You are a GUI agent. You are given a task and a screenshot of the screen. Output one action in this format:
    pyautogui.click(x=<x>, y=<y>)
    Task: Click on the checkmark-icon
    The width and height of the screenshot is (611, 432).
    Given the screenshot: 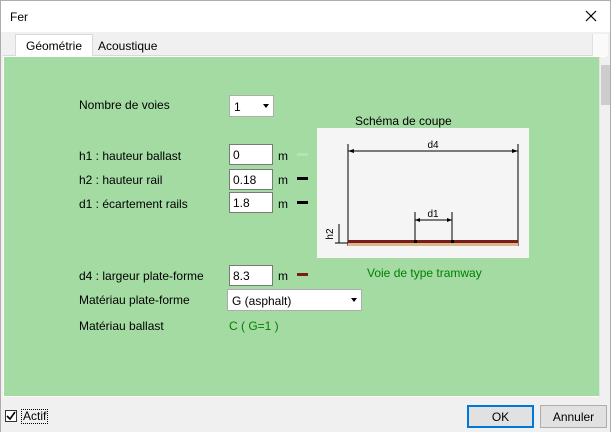 What is the action you would take?
    pyautogui.click(x=11, y=416)
    